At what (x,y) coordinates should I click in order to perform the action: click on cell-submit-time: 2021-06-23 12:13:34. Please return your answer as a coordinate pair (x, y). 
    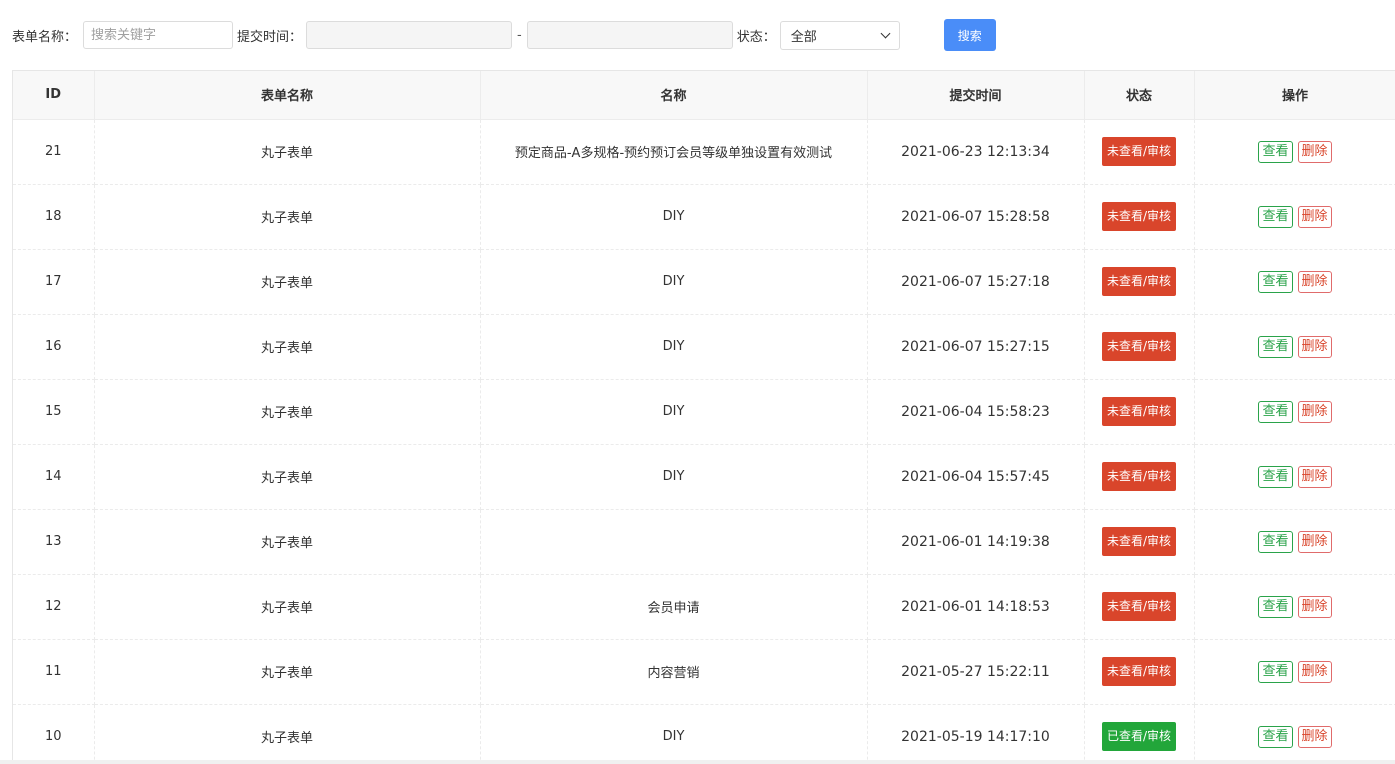
    Looking at the image, I should click on (976, 152).